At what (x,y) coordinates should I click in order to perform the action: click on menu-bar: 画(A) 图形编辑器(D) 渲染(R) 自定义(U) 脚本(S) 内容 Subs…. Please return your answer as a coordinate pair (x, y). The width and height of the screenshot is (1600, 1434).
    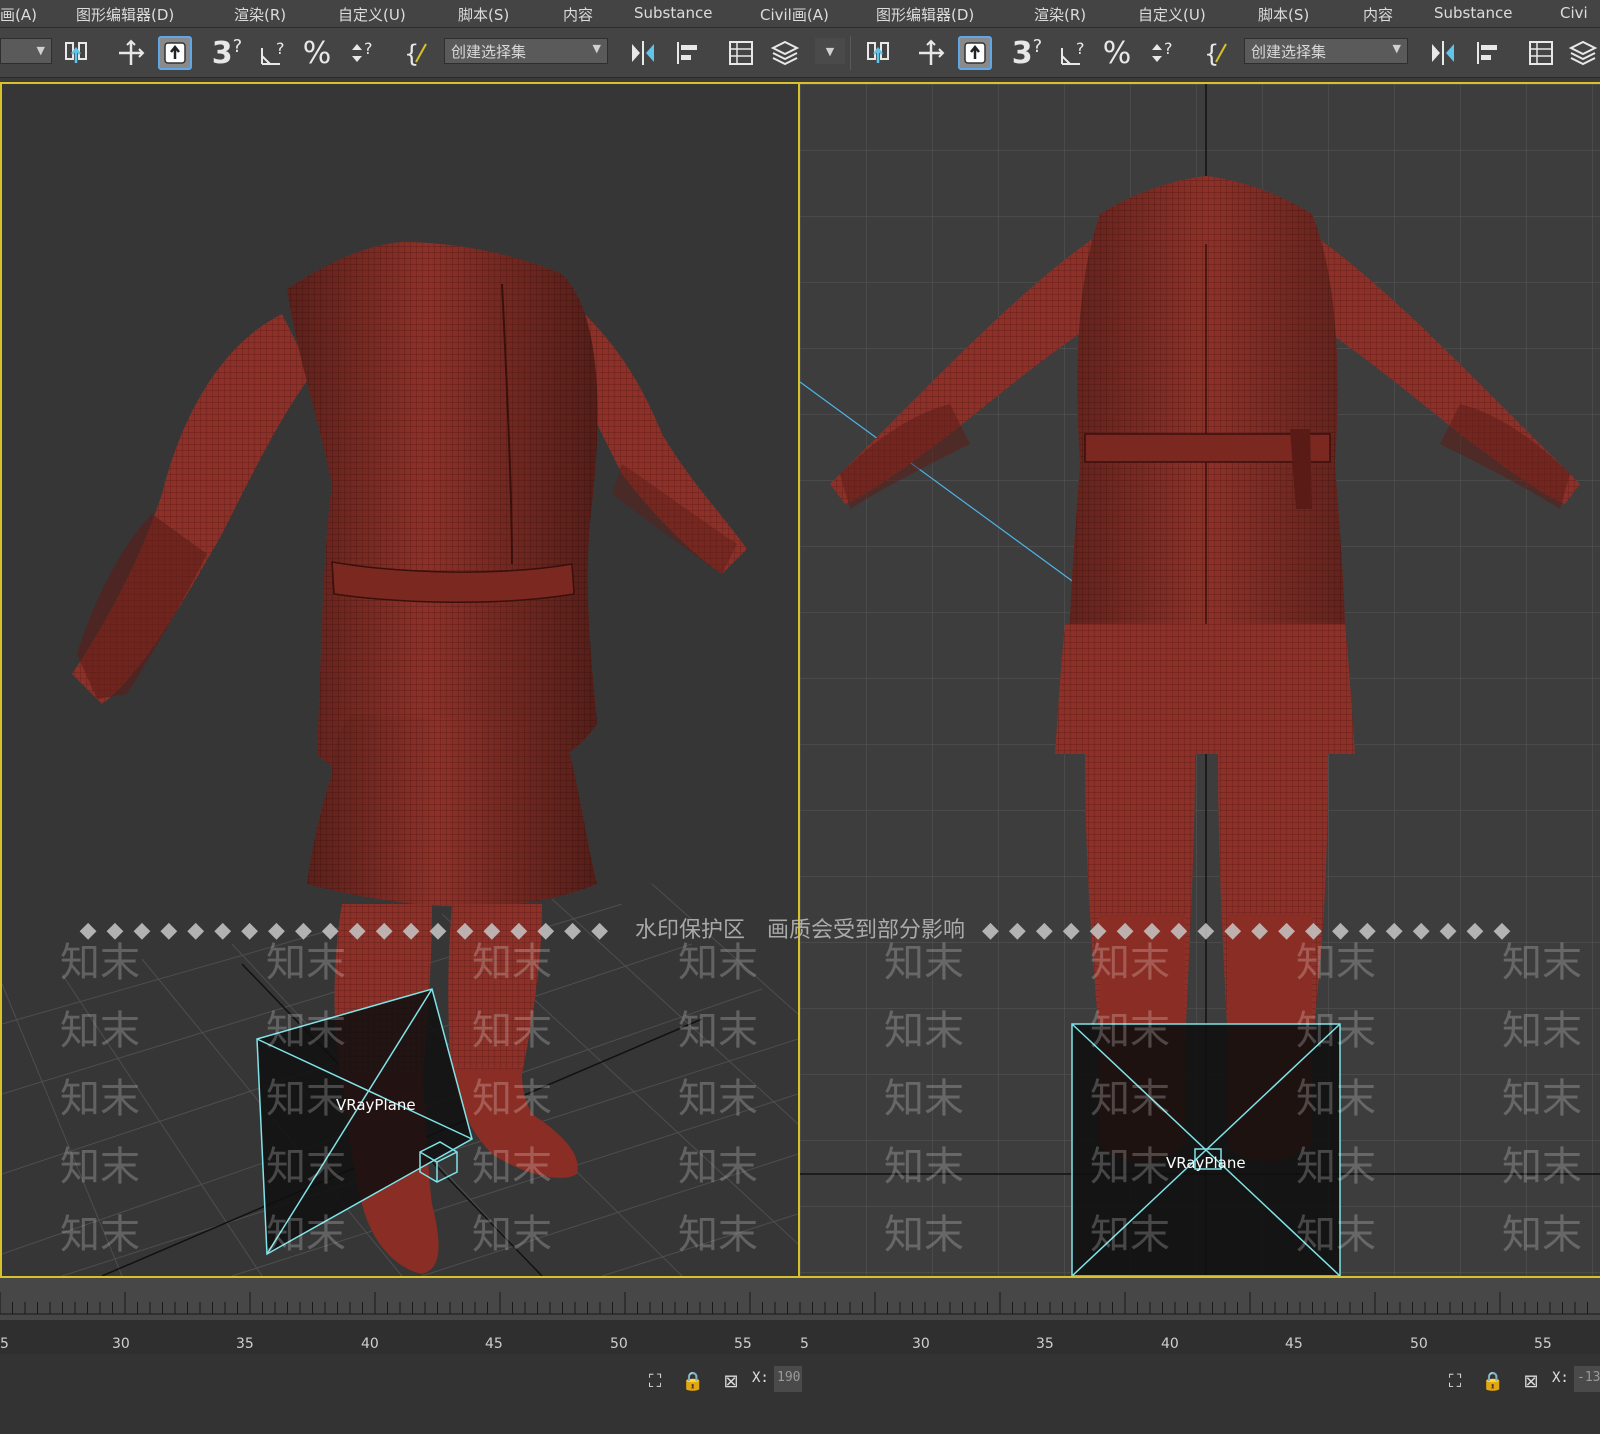
    Looking at the image, I should click on (800, 14).